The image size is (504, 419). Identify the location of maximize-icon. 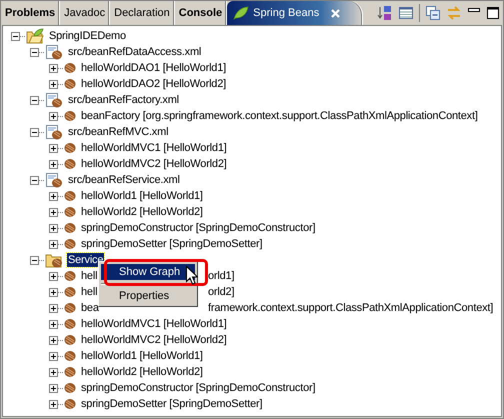
(493, 13).